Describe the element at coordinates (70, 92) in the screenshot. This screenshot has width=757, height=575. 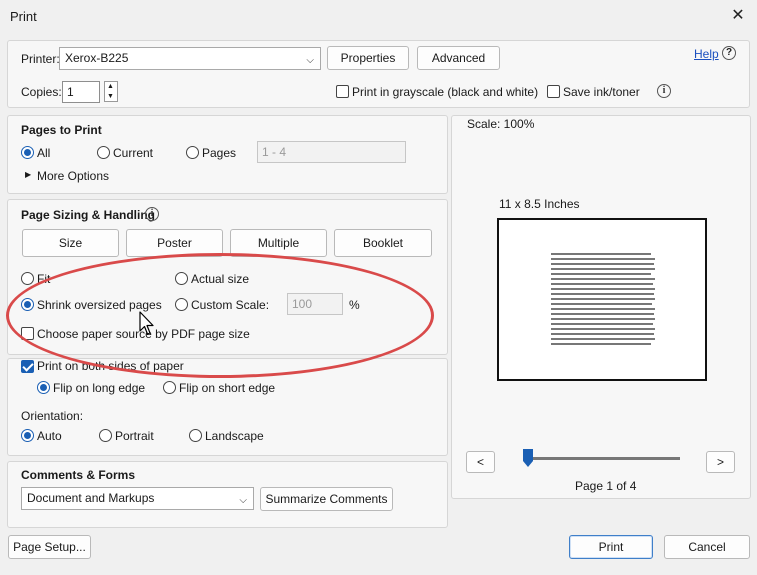
I see `copies-value: 1` at that location.